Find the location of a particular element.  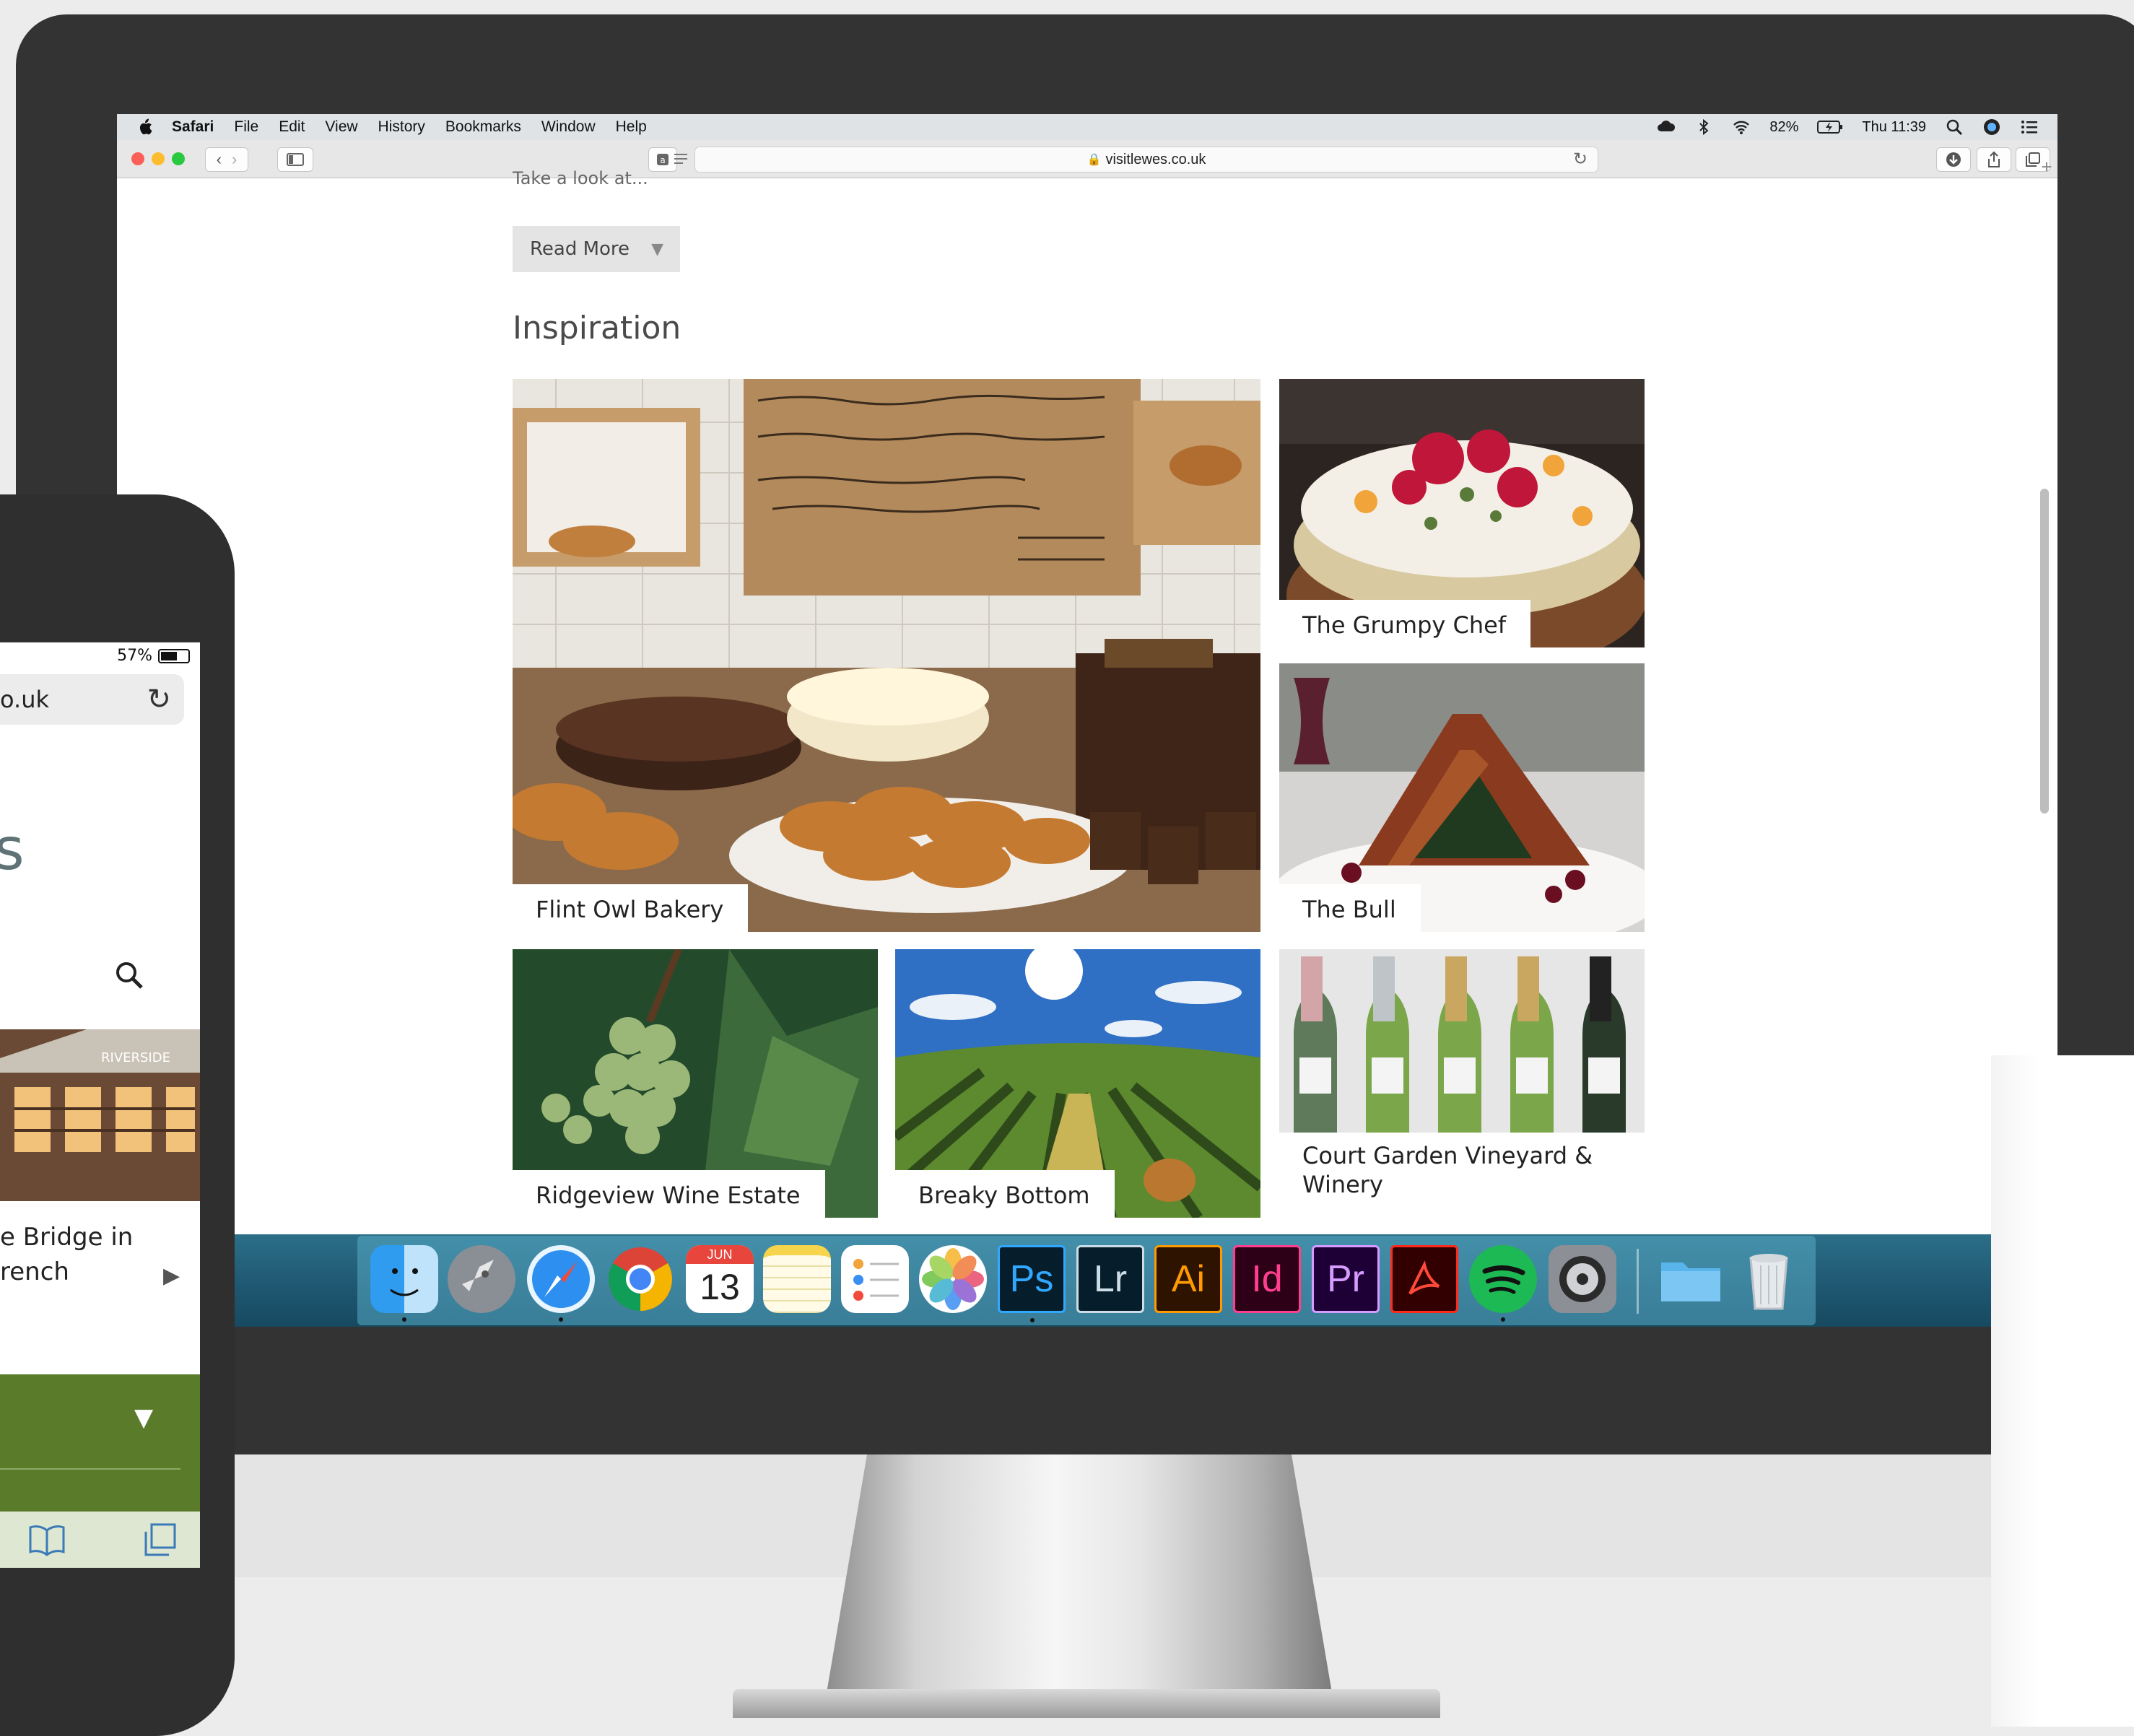

extension-icon: a is located at coordinates (662, 159).